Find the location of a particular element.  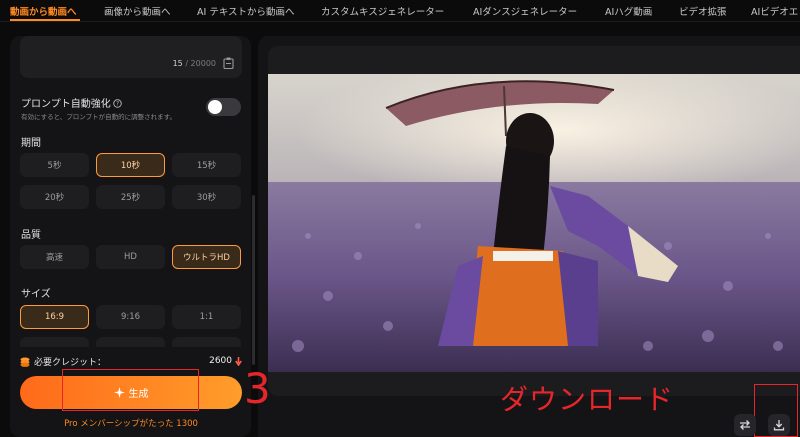

help-circle-icon: ? is located at coordinates (117, 103).